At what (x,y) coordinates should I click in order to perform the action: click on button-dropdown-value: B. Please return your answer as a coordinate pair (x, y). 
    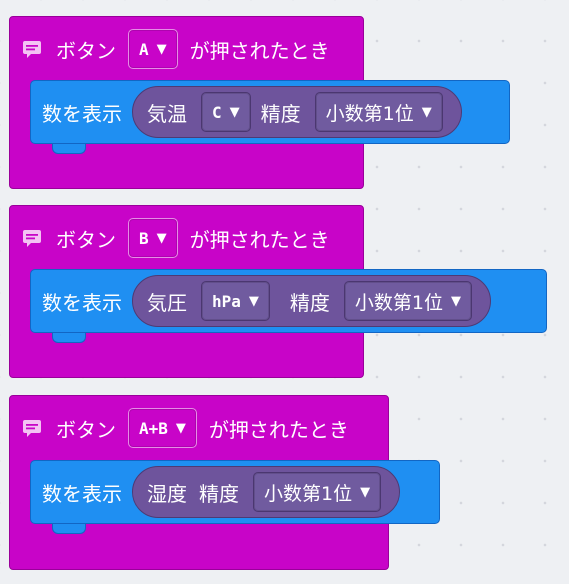
    Looking at the image, I should click on (144, 238).